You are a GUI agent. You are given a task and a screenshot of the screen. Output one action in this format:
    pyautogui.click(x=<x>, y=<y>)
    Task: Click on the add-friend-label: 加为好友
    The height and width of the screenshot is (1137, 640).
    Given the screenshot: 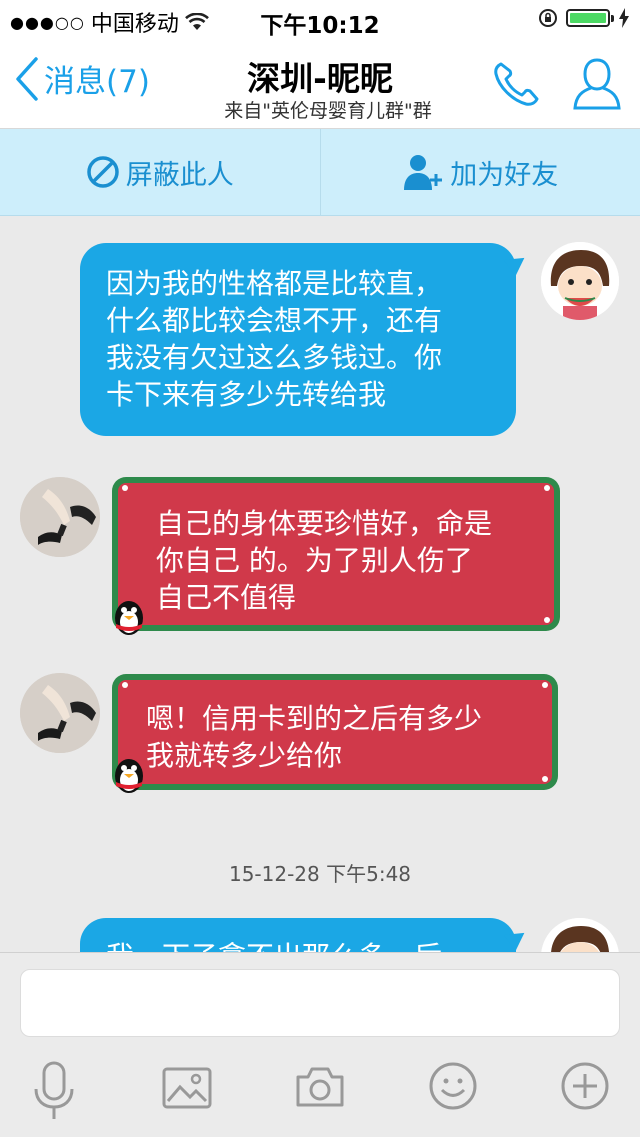 What is the action you would take?
    pyautogui.click(x=504, y=172)
    